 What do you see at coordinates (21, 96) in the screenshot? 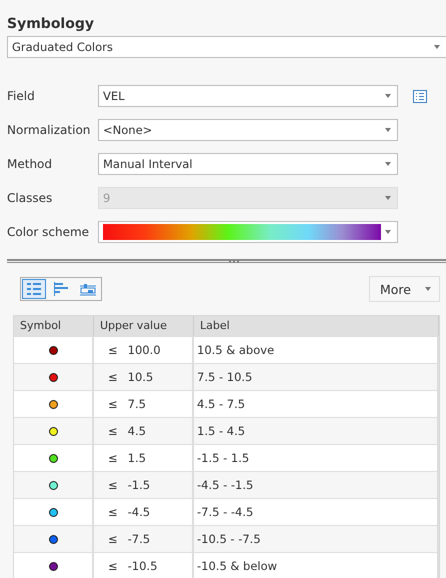
I see `field-label: Field` at bounding box center [21, 96].